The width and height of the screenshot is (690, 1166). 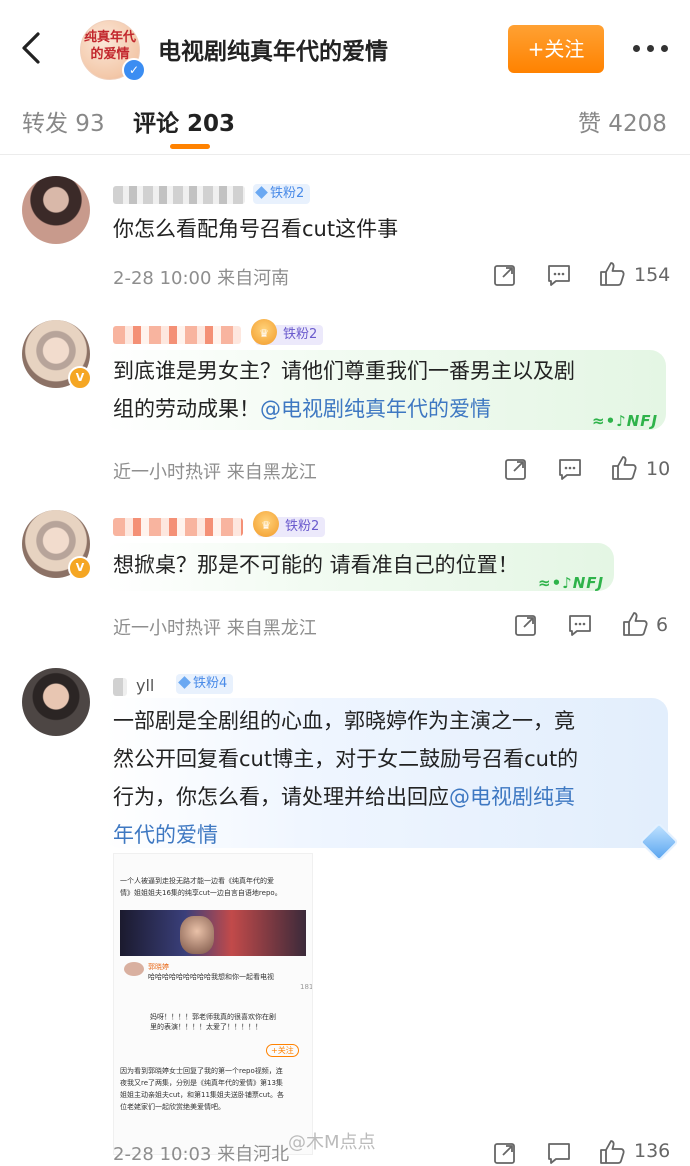 What do you see at coordinates (165, 835) in the screenshot?
I see `mention-link: 年代的爱情` at bounding box center [165, 835].